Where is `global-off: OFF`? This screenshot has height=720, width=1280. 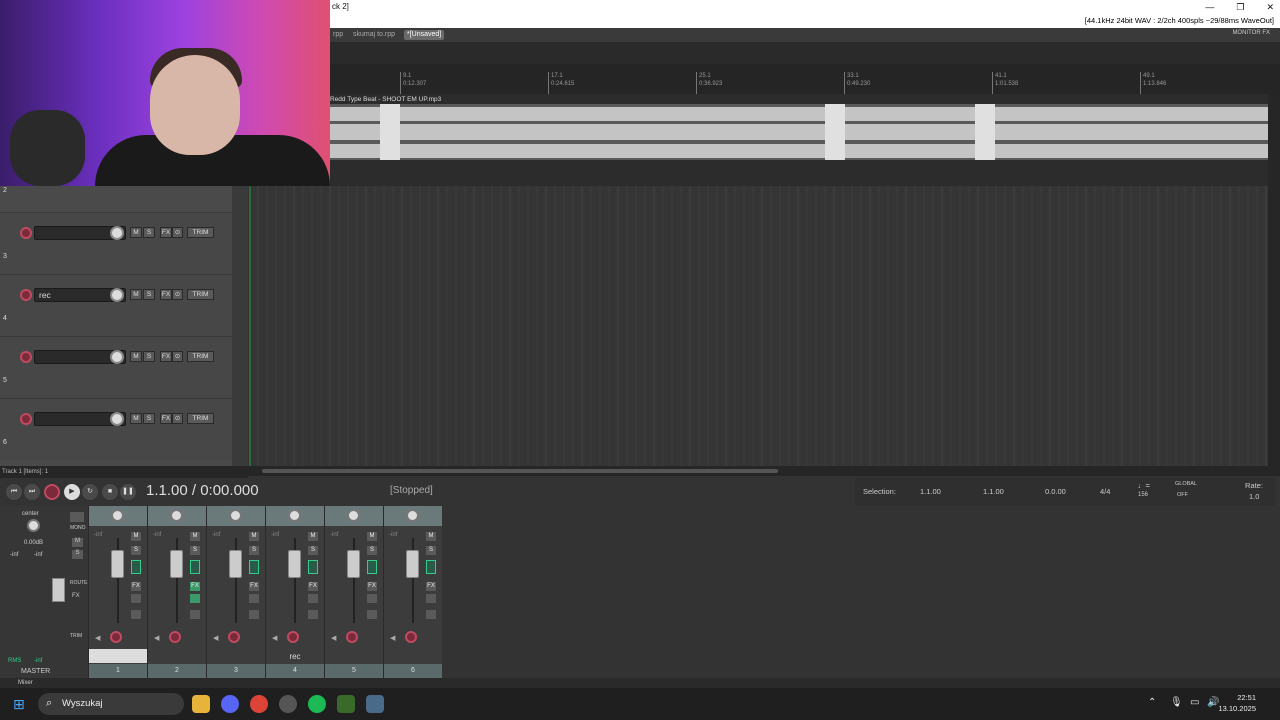
global-off: OFF is located at coordinates (1182, 495).